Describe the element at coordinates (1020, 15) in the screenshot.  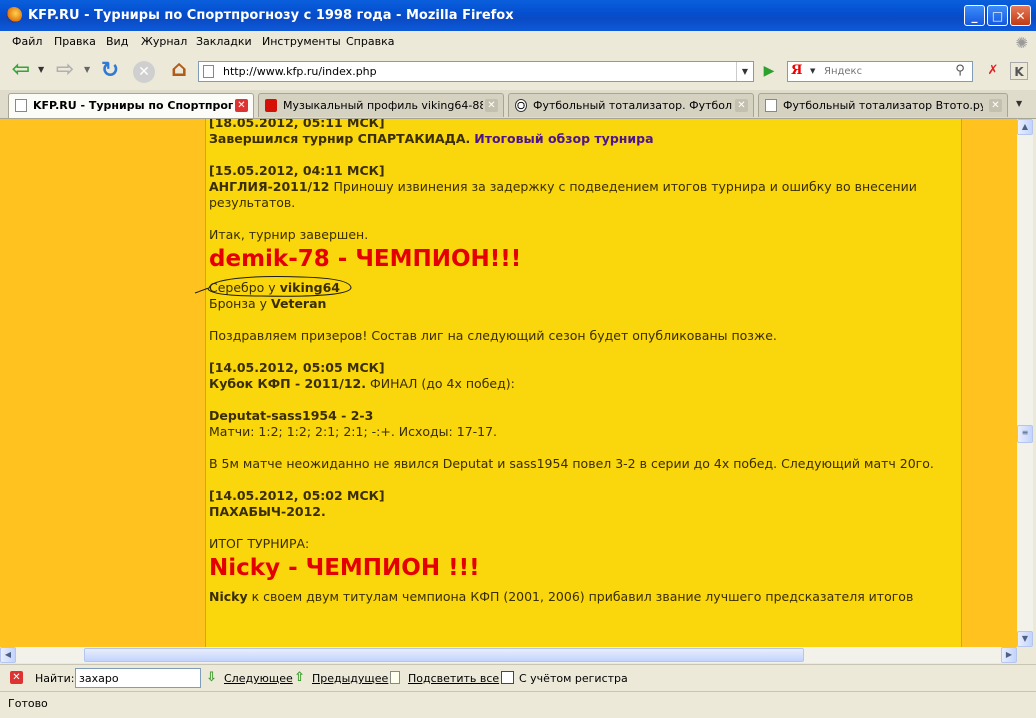
I see `close-button: ✕` at that location.